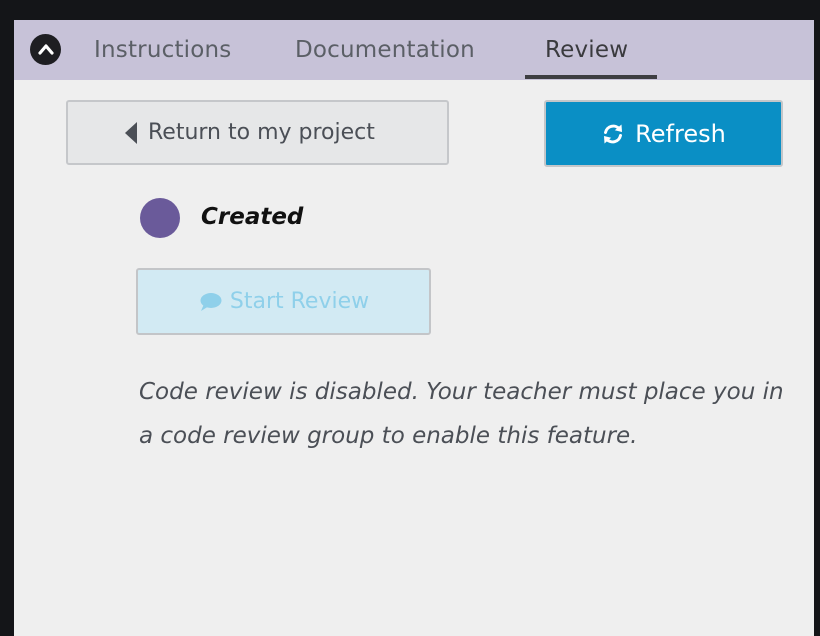 The width and height of the screenshot is (820, 636). What do you see at coordinates (680, 133) in the screenshot?
I see `refresh-label: Refresh` at bounding box center [680, 133].